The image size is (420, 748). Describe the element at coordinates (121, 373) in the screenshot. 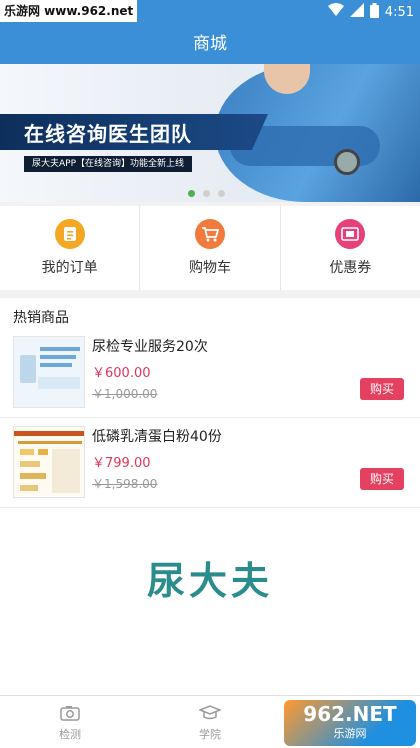

I see `product-price: ￥600.00` at that location.